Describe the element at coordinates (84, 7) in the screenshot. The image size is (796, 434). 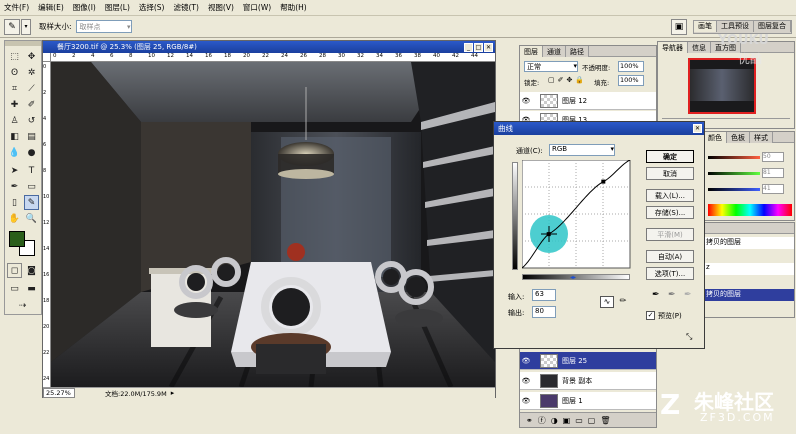
I see `menu-item: 图像(I)` at that location.